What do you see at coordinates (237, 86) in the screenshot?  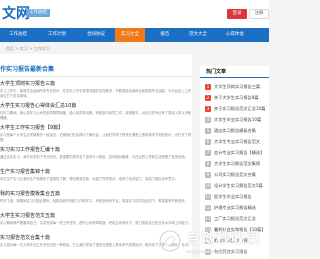 I see `hot-item-label: 大学生顶岗实习报告三篇` at bounding box center [237, 86].